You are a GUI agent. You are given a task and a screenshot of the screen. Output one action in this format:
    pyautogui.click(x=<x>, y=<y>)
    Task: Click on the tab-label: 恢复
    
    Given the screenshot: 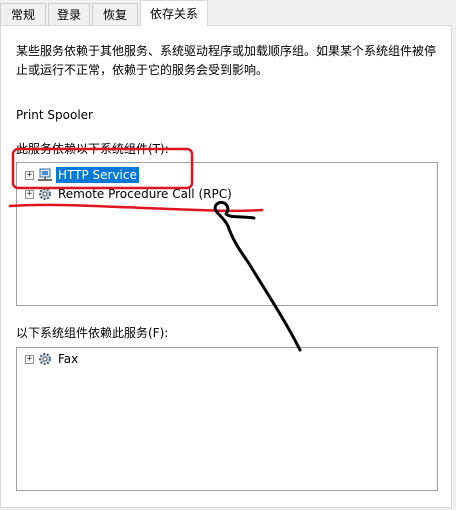 What is the action you would take?
    pyautogui.click(x=114, y=15)
    